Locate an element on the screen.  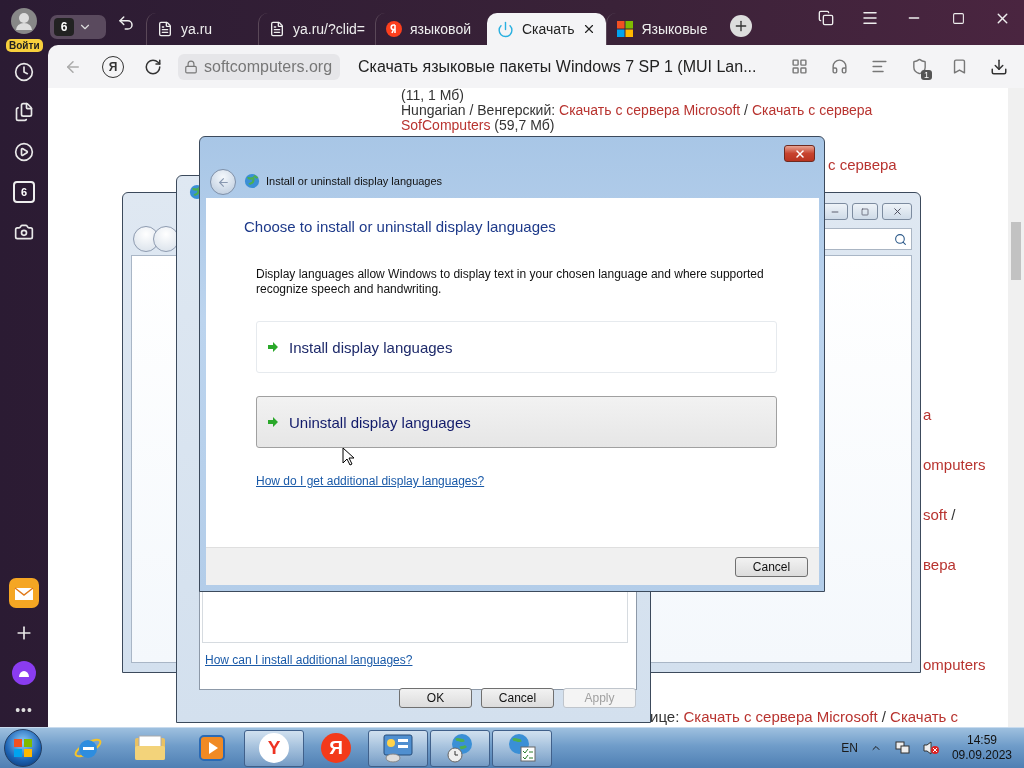
cancel-button: Cancel is located at coordinates (771, 566).